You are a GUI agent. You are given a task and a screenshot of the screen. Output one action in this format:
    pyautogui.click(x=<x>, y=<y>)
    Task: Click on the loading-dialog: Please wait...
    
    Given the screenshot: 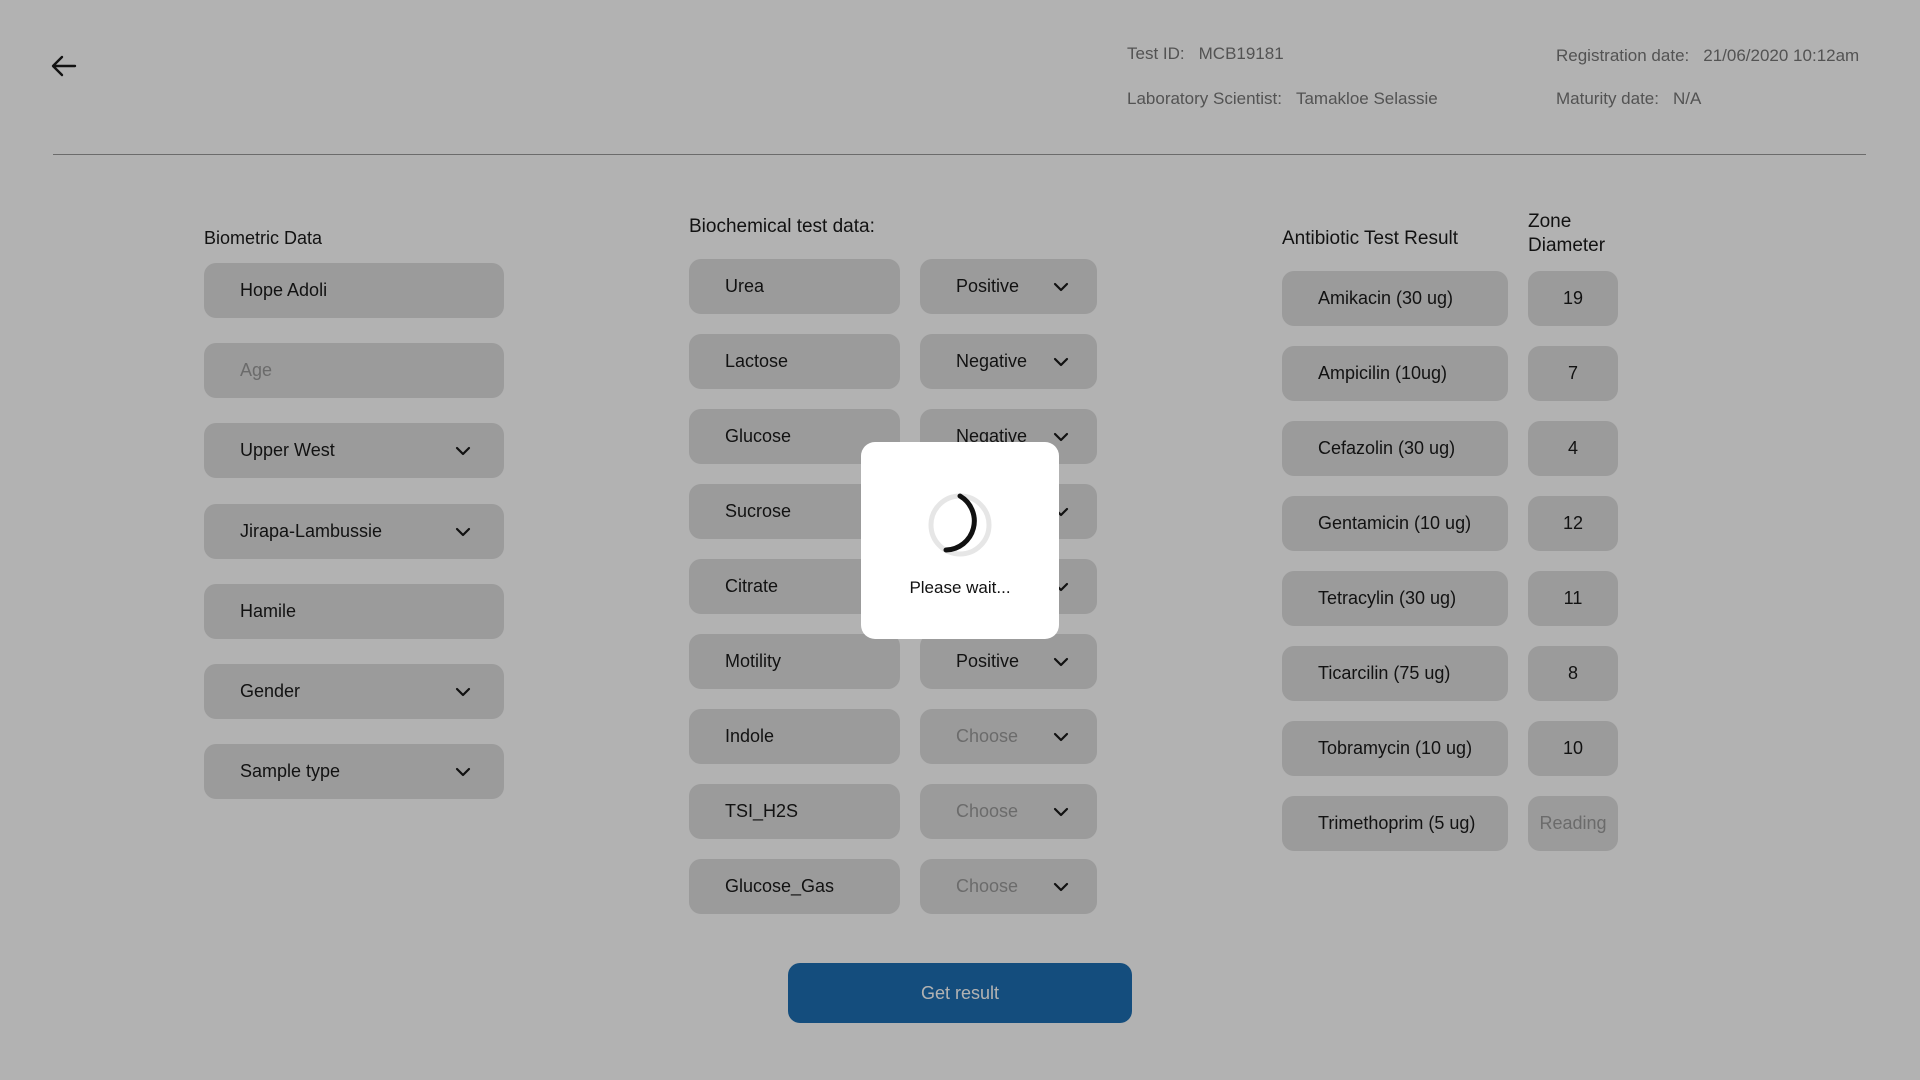 What is the action you would take?
    pyautogui.click(x=960, y=540)
    